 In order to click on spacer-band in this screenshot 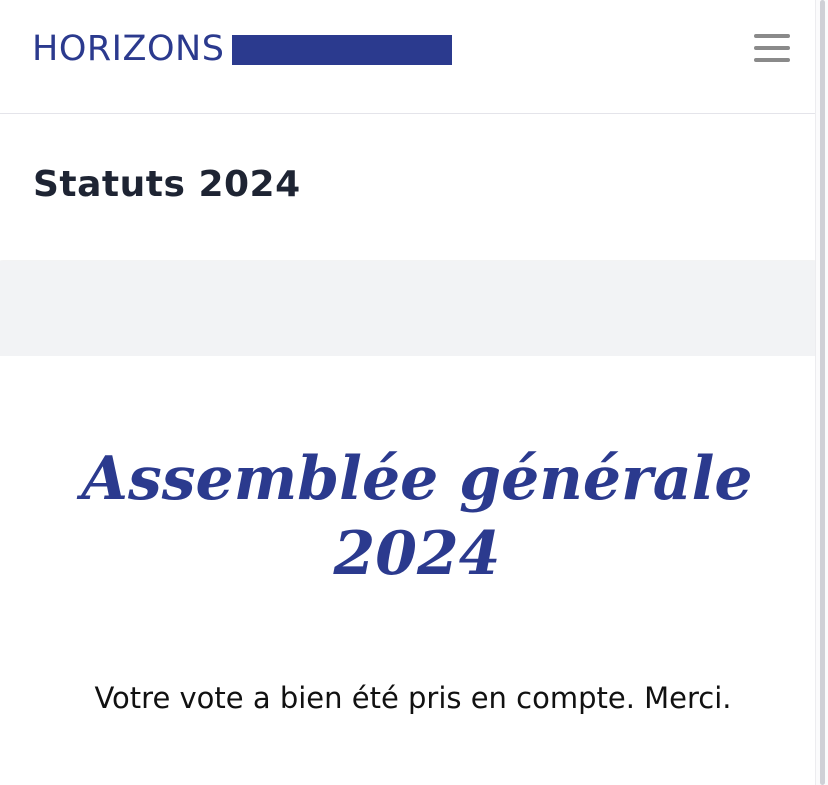, I will do `click(408, 308)`.